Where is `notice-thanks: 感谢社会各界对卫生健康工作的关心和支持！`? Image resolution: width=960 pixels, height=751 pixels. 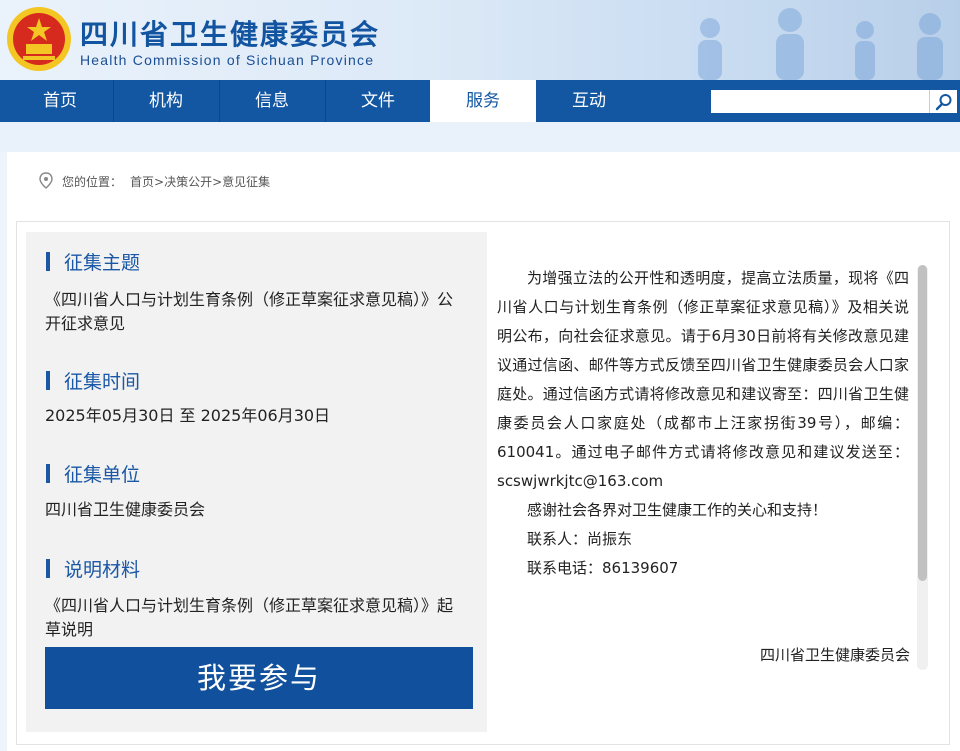
notice-thanks: 感谢社会各界对卫生健康工作的关心和支持！ is located at coordinates (677, 510).